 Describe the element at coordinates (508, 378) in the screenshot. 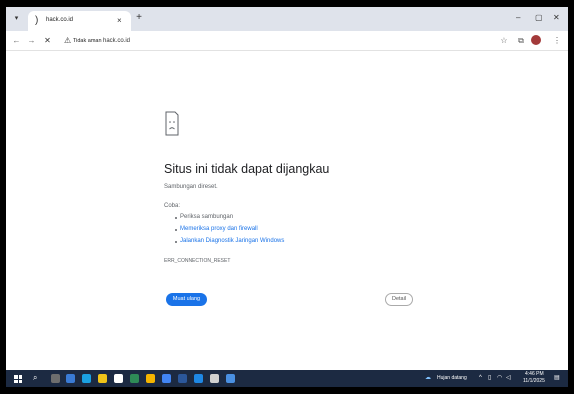

I see `speaker-icon: ◁` at that location.